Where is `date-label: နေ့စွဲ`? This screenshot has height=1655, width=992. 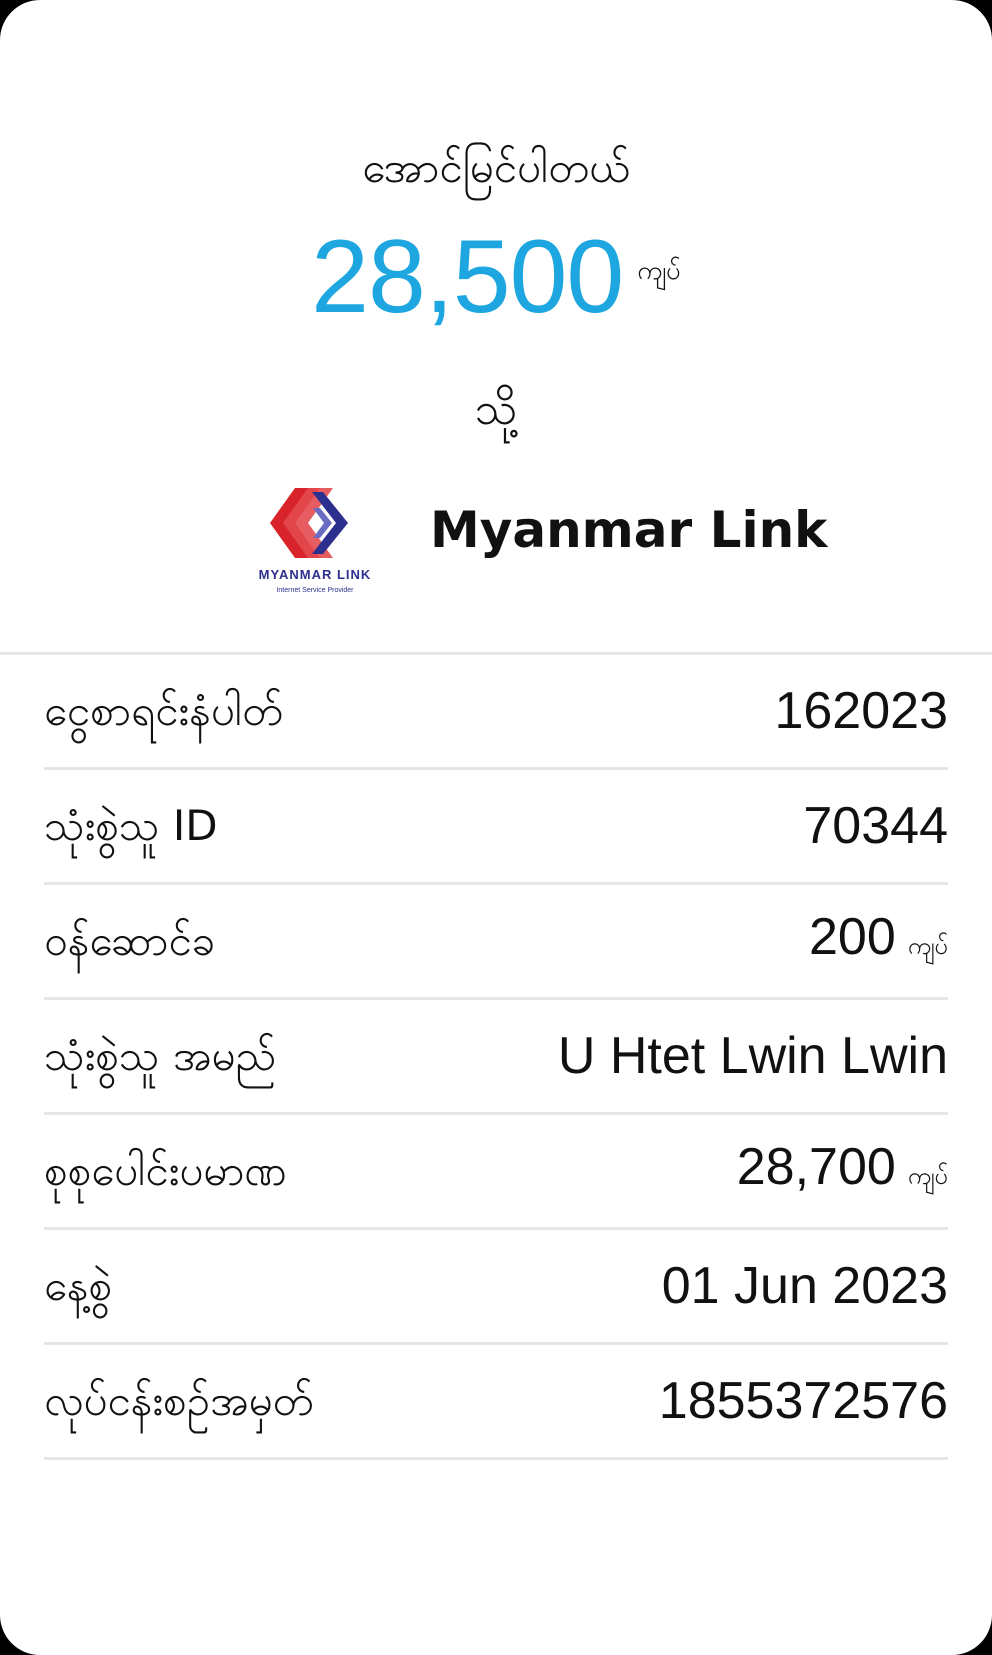
date-label: နေ့စွဲ is located at coordinates (78, 1285).